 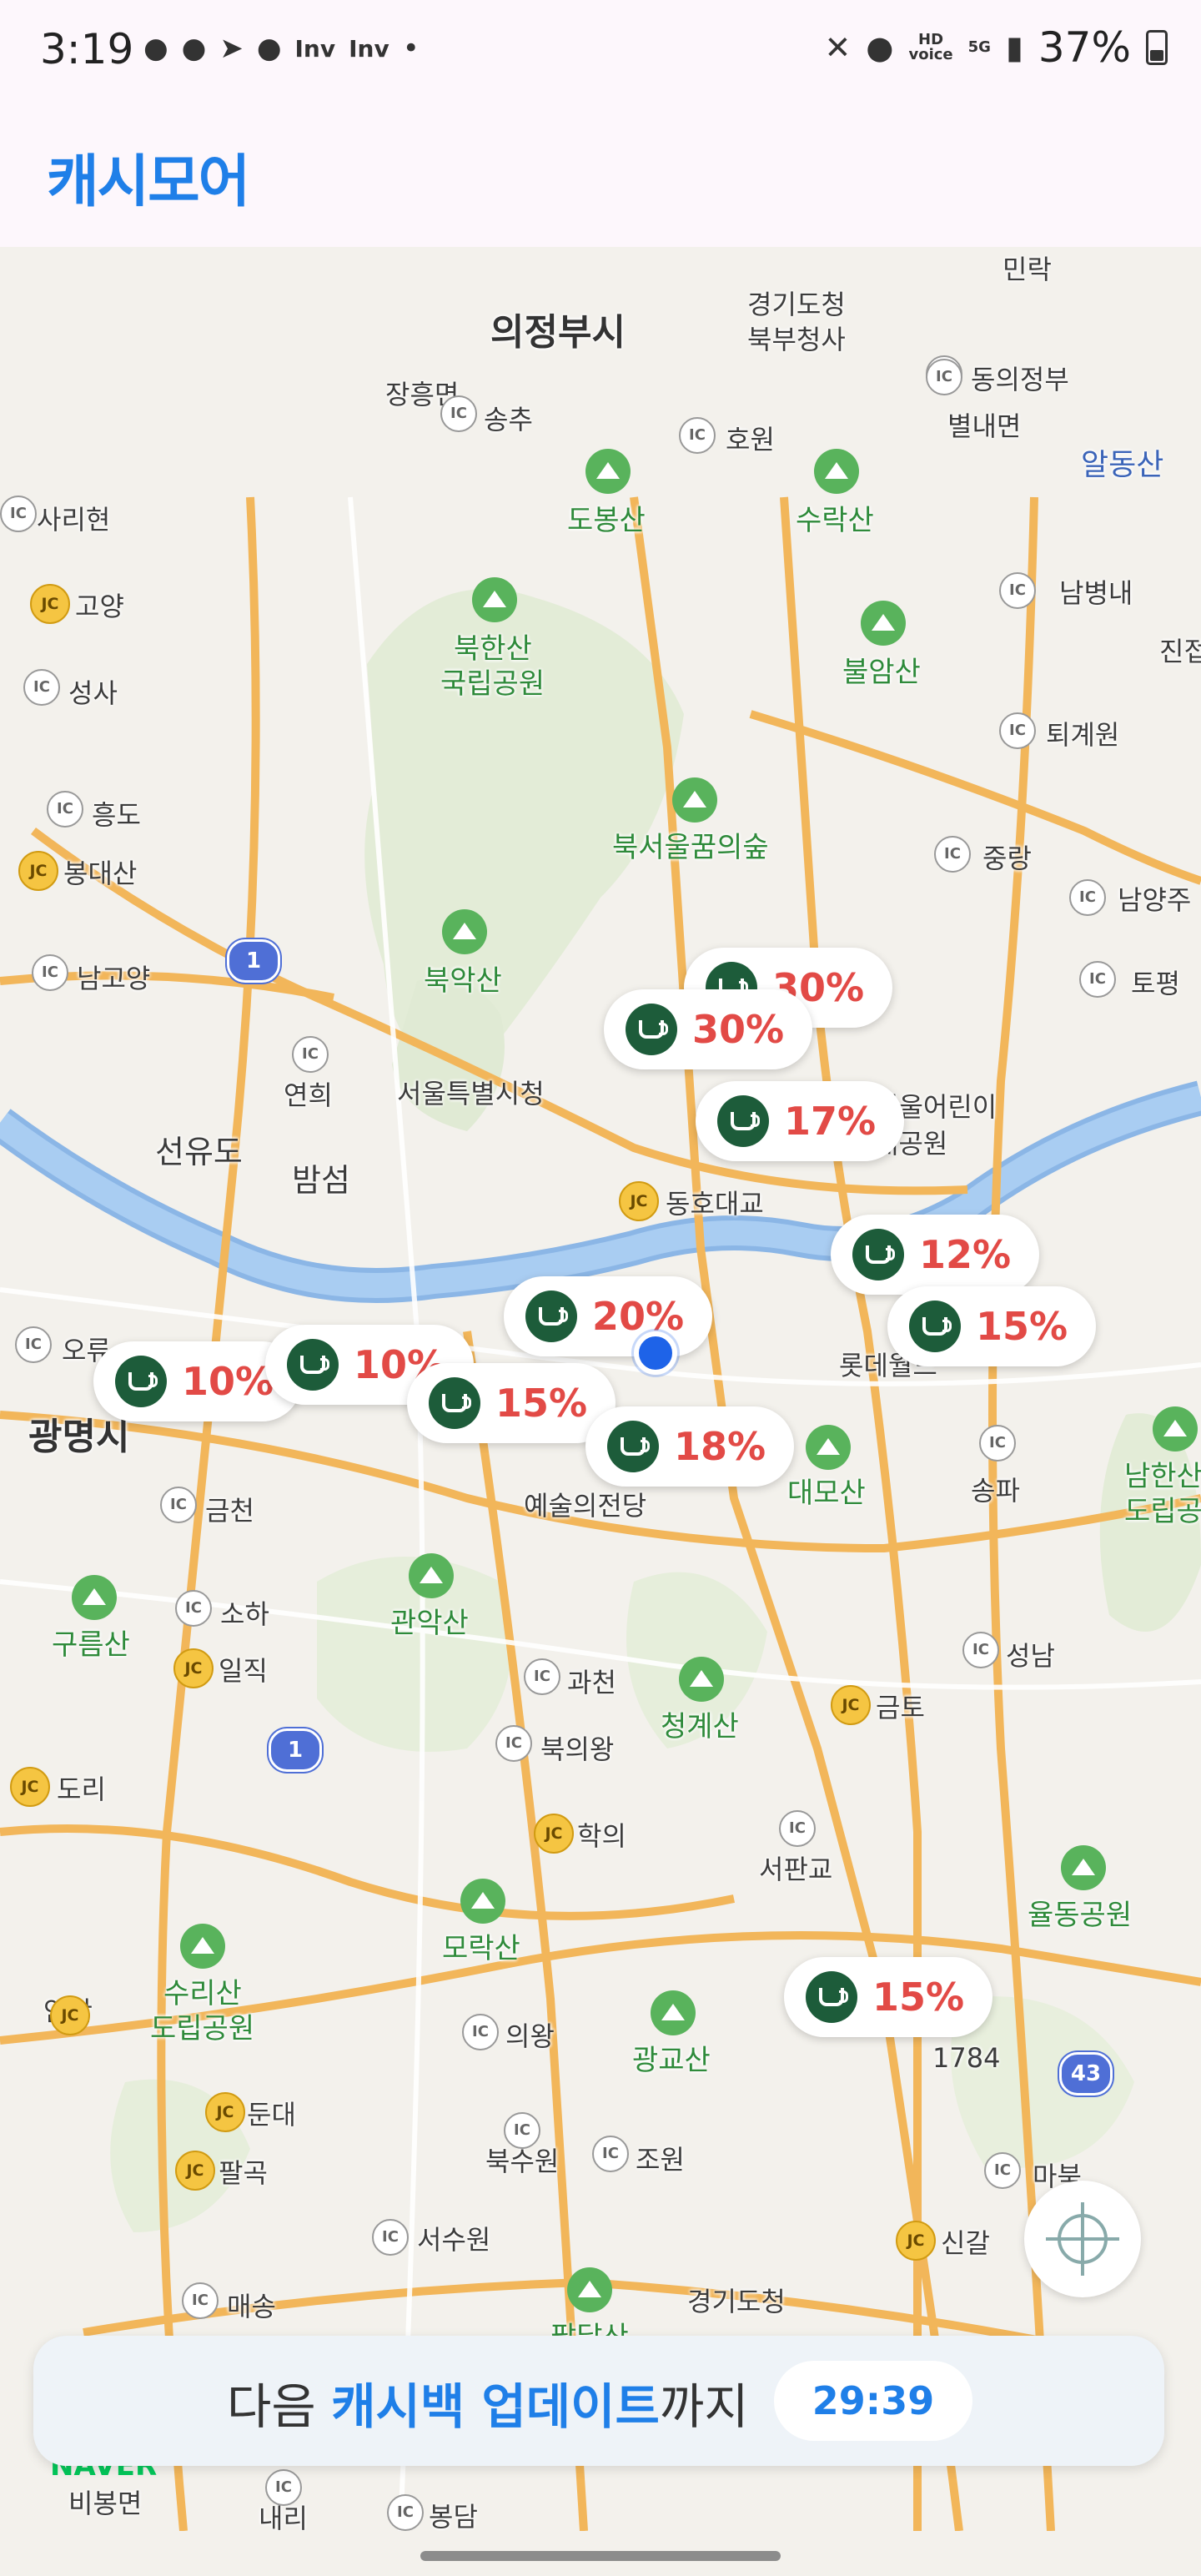 I want to click on mountain-label: 대모산, so click(x=827, y=1493).